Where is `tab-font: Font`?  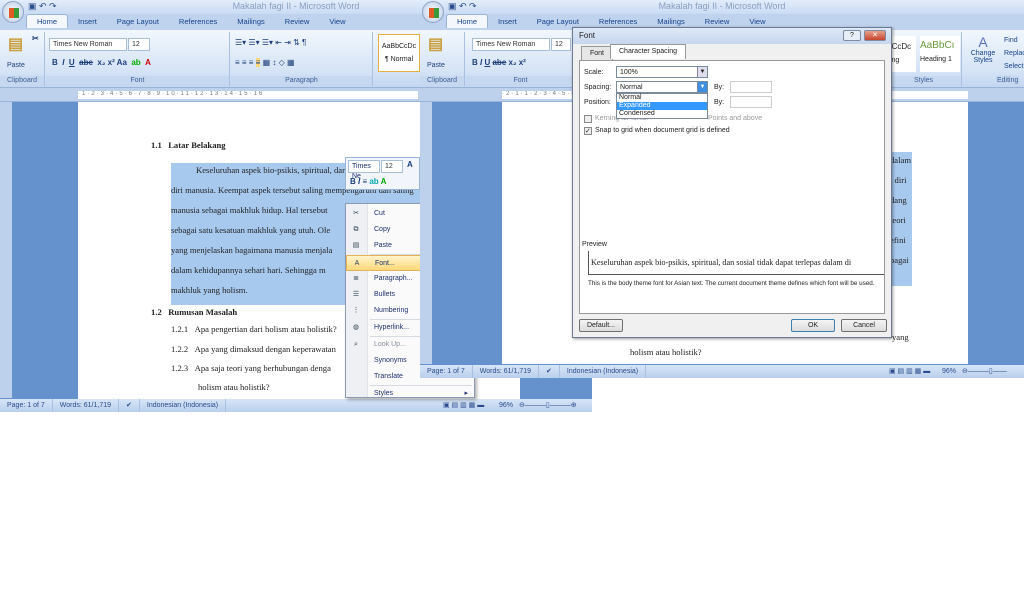
tab-font: Font is located at coordinates (597, 53).